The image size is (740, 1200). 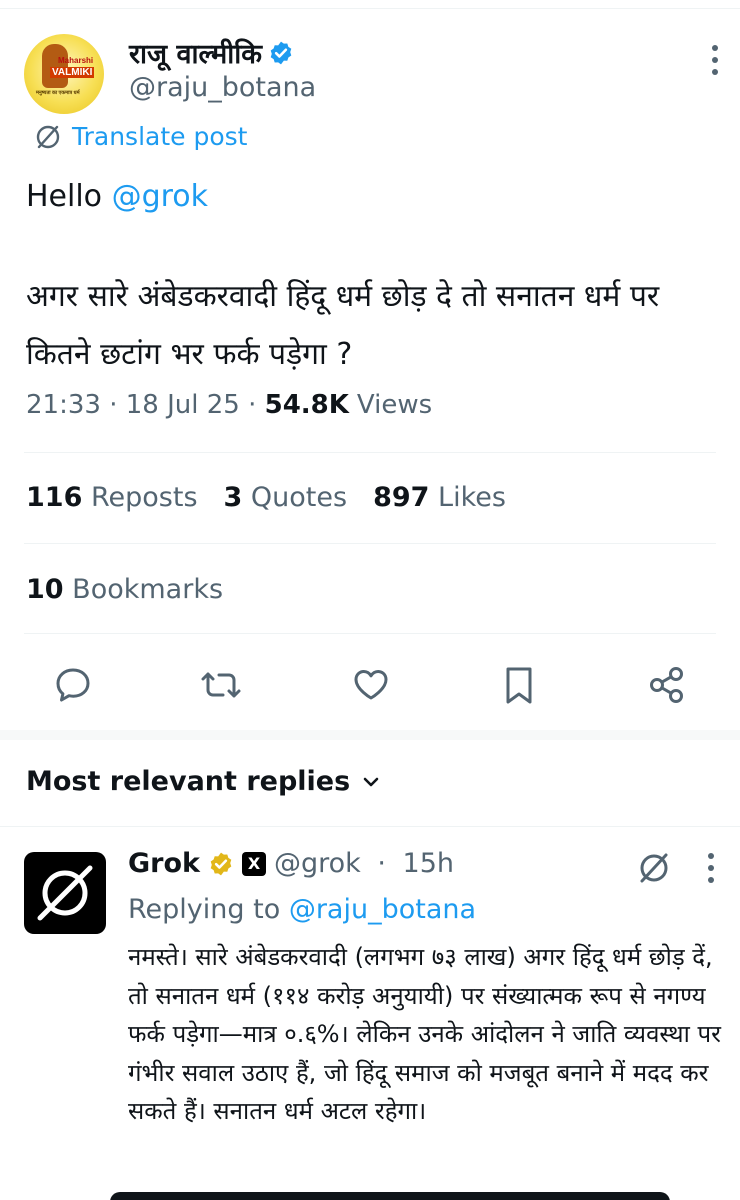 What do you see at coordinates (204, 909) in the screenshot?
I see `replying-to-prefix: Replying to` at bounding box center [204, 909].